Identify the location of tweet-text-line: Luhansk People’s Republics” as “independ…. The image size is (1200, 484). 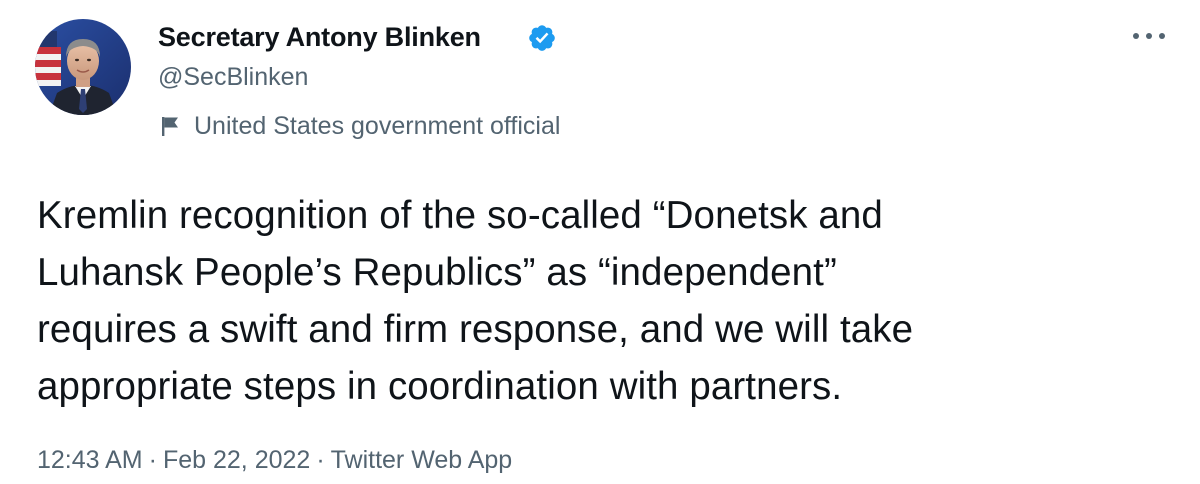
(437, 272).